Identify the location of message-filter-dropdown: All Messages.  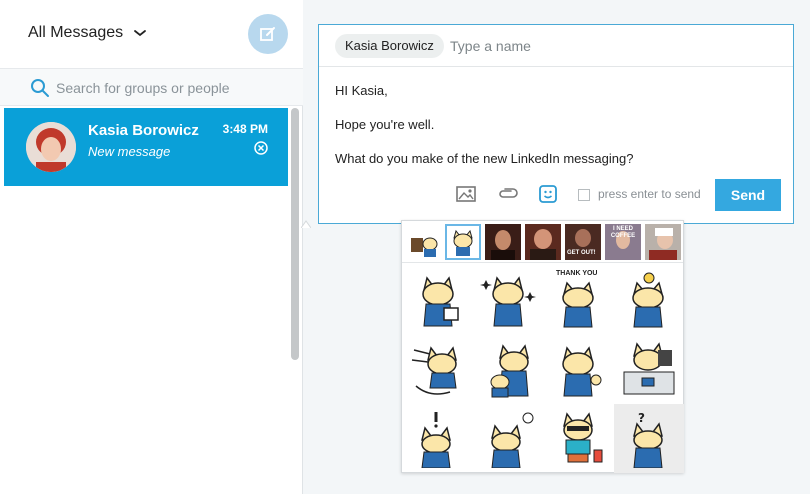
(87, 33).